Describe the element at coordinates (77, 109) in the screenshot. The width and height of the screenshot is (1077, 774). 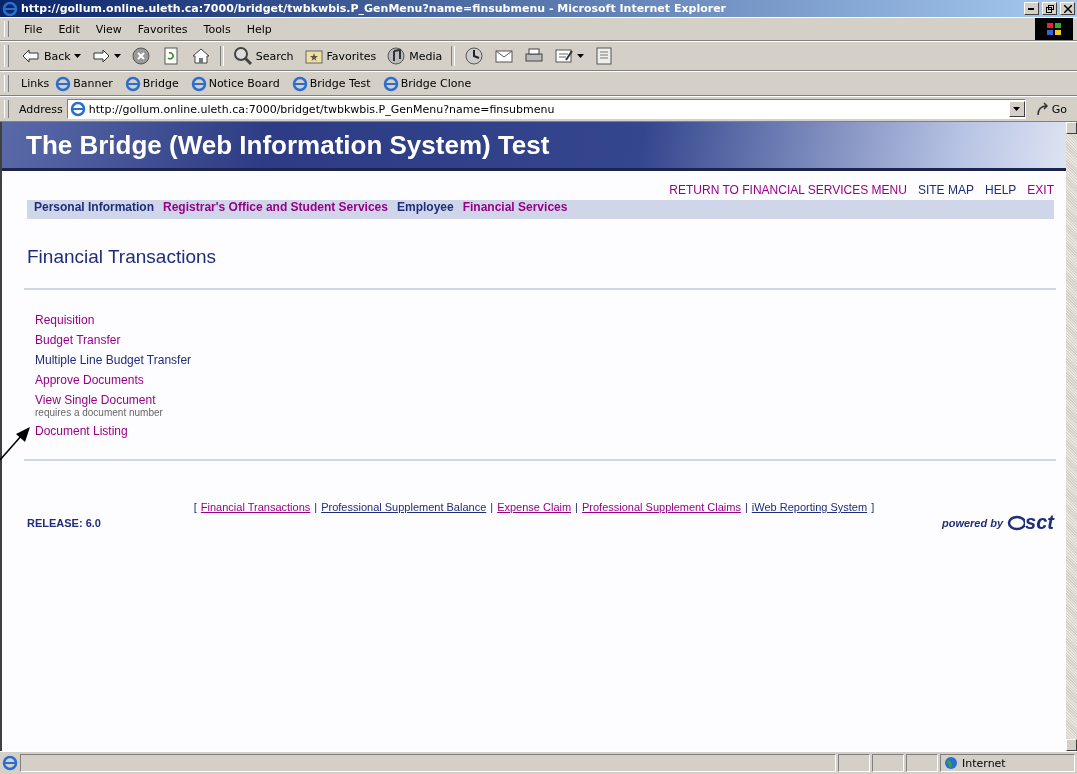
I see `page-icon` at that location.